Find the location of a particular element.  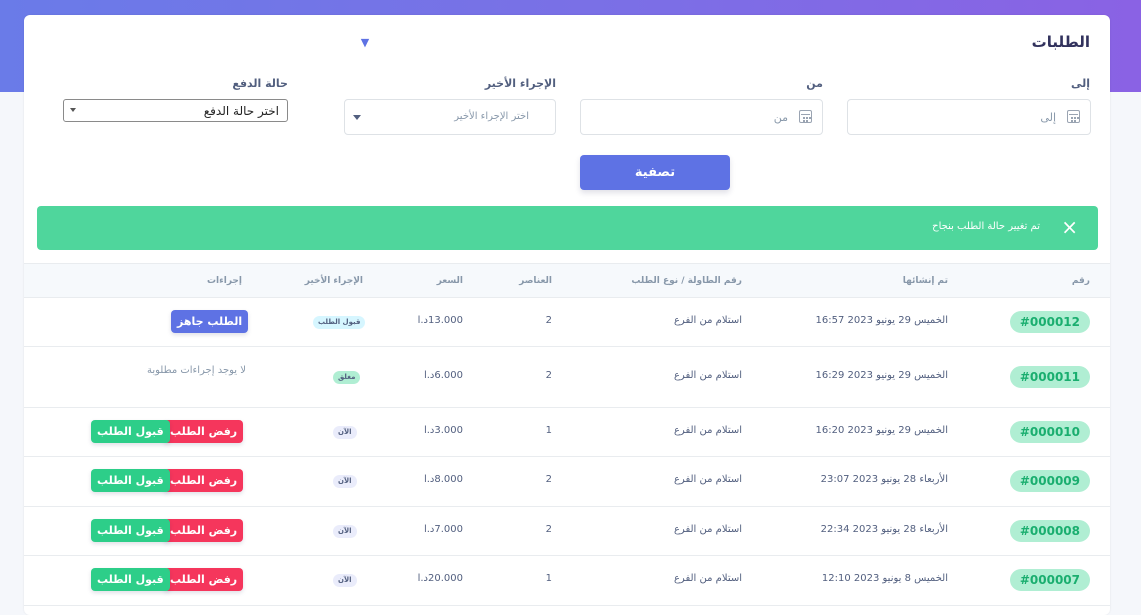

page-title: الطلبات is located at coordinates (1060, 42).